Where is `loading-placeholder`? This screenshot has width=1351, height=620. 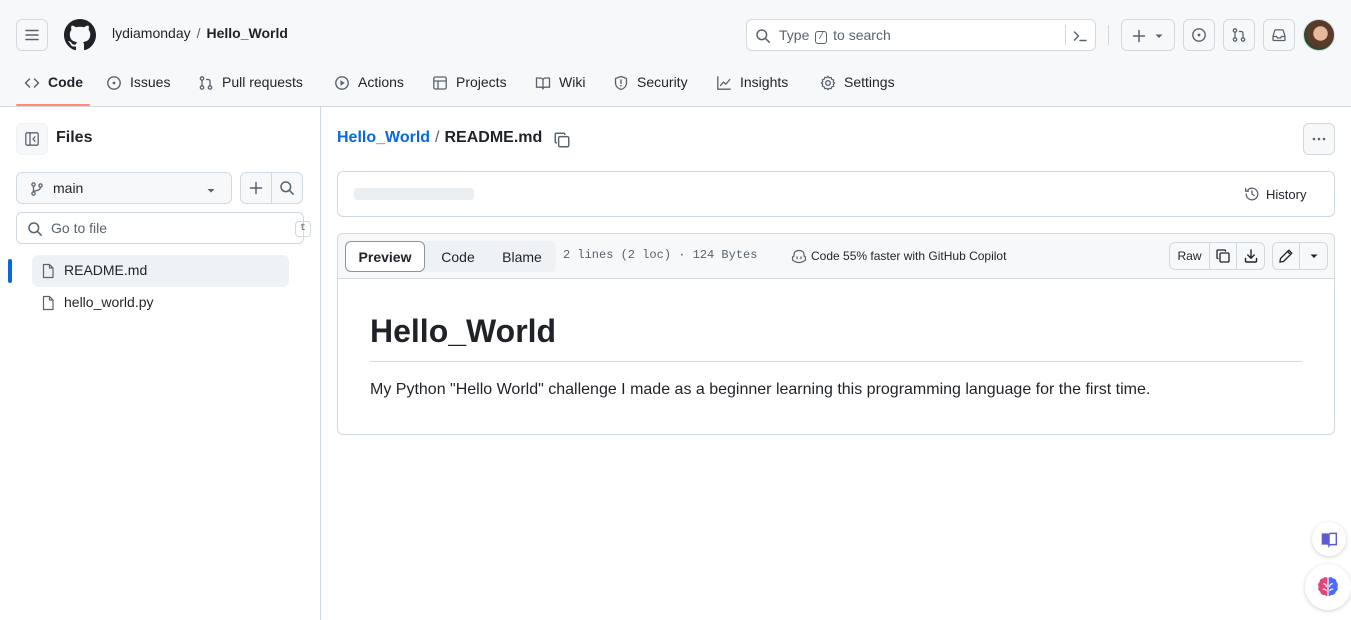 loading-placeholder is located at coordinates (414, 194).